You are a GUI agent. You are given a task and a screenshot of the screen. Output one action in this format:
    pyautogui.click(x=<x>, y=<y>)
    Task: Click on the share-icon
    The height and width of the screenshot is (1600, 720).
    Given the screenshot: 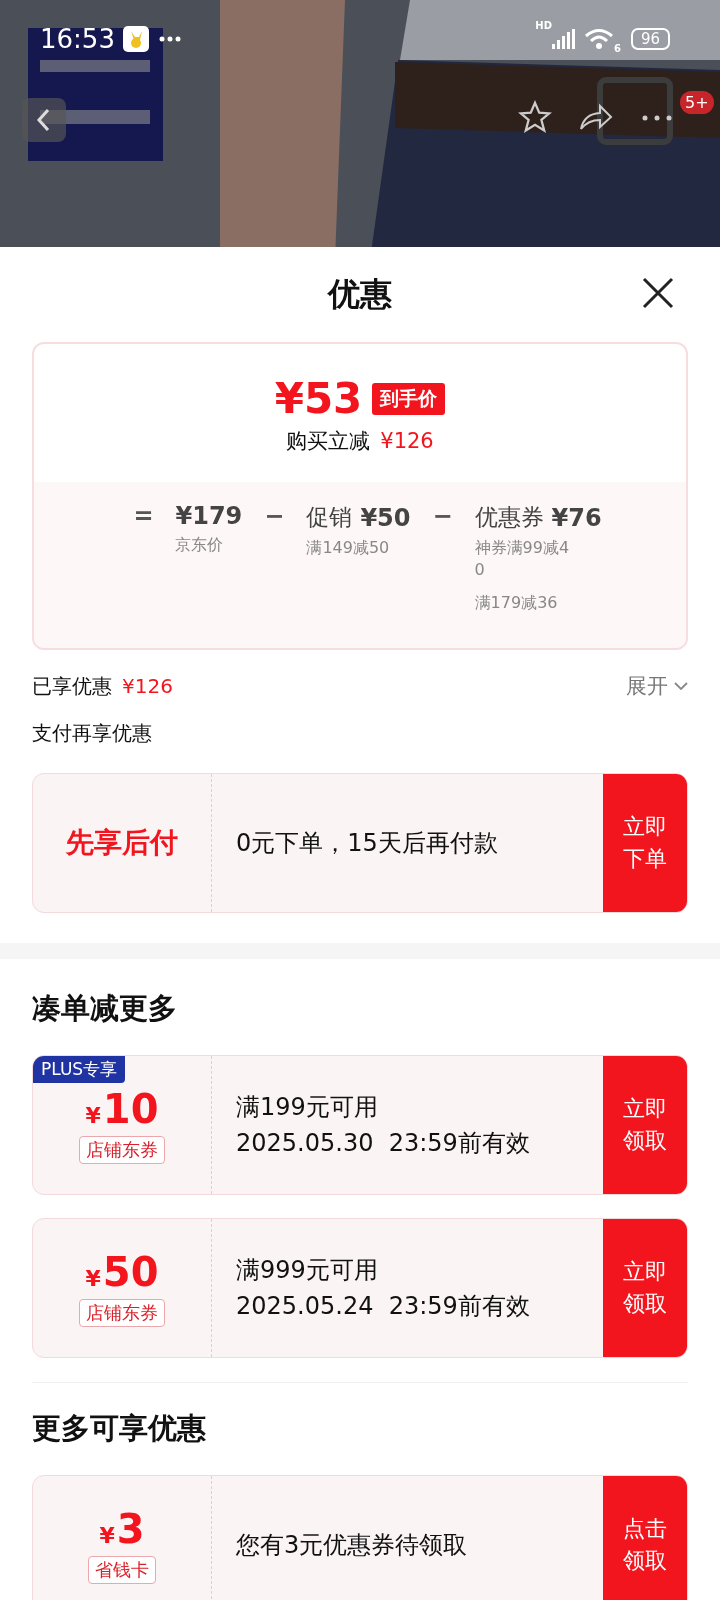 What is the action you would take?
    pyautogui.click(x=596, y=117)
    